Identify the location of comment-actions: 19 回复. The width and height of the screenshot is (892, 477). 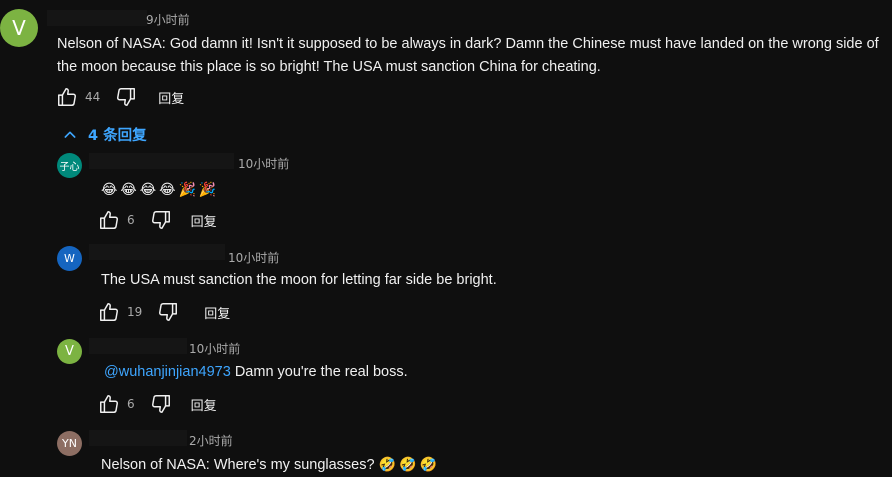
(163, 312).